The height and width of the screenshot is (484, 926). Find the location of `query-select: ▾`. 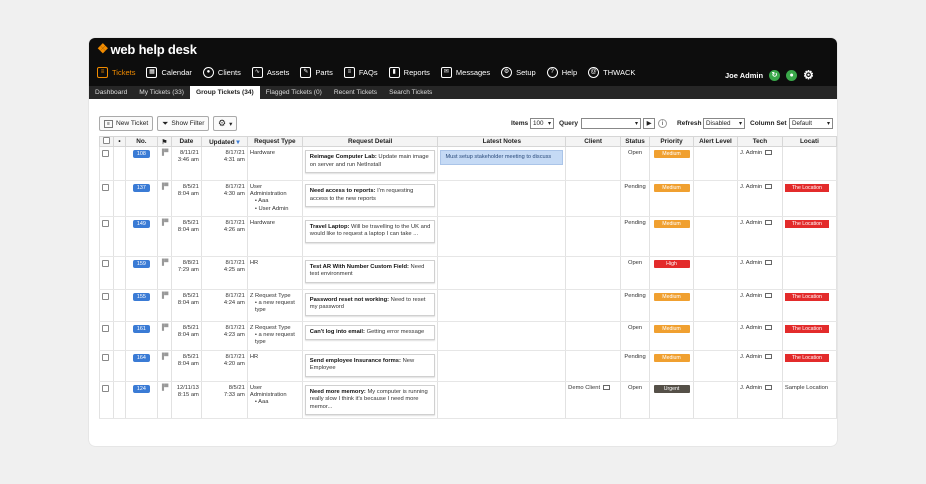

query-select: ▾ is located at coordinates (611, 123).